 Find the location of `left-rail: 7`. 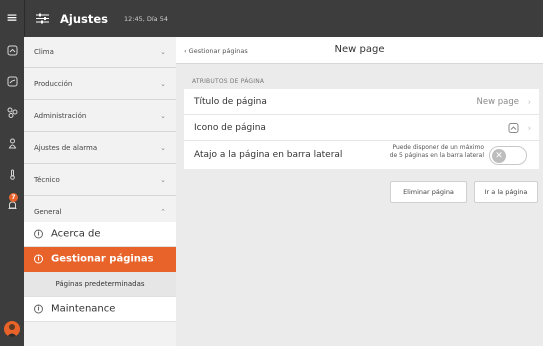

left-rail: 7 is located at coordinates (12, 191).